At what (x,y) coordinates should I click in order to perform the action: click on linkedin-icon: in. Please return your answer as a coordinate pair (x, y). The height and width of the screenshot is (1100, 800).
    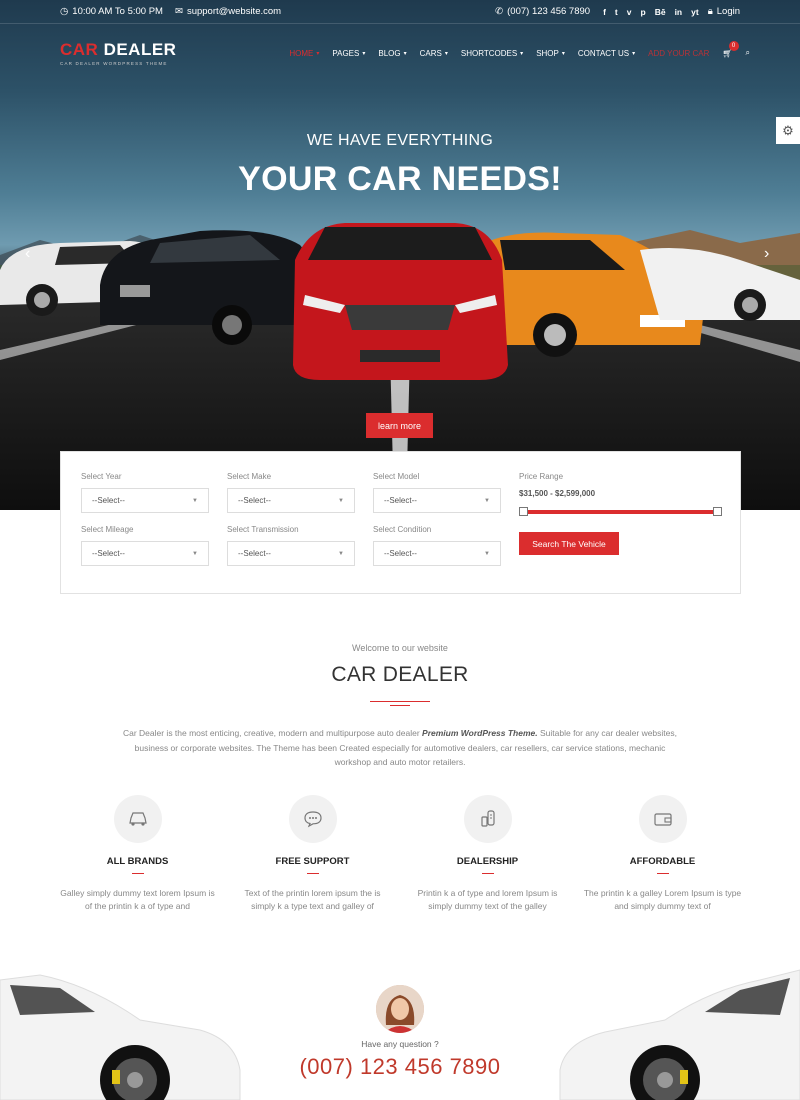
    Looking at the image, I should click on (679, 12).